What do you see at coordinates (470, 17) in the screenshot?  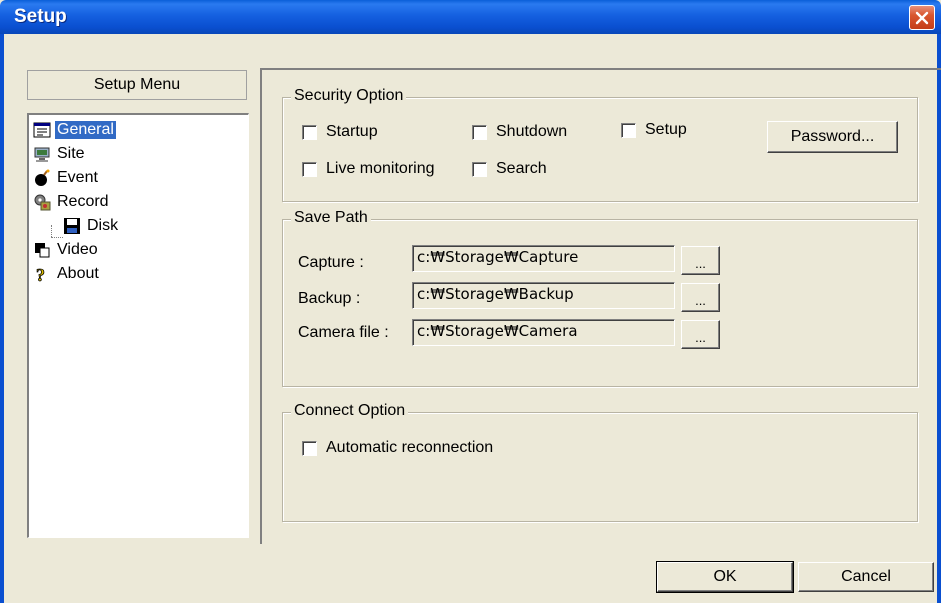 I see `title-bar: Setup` at bounding box center [470, 17].